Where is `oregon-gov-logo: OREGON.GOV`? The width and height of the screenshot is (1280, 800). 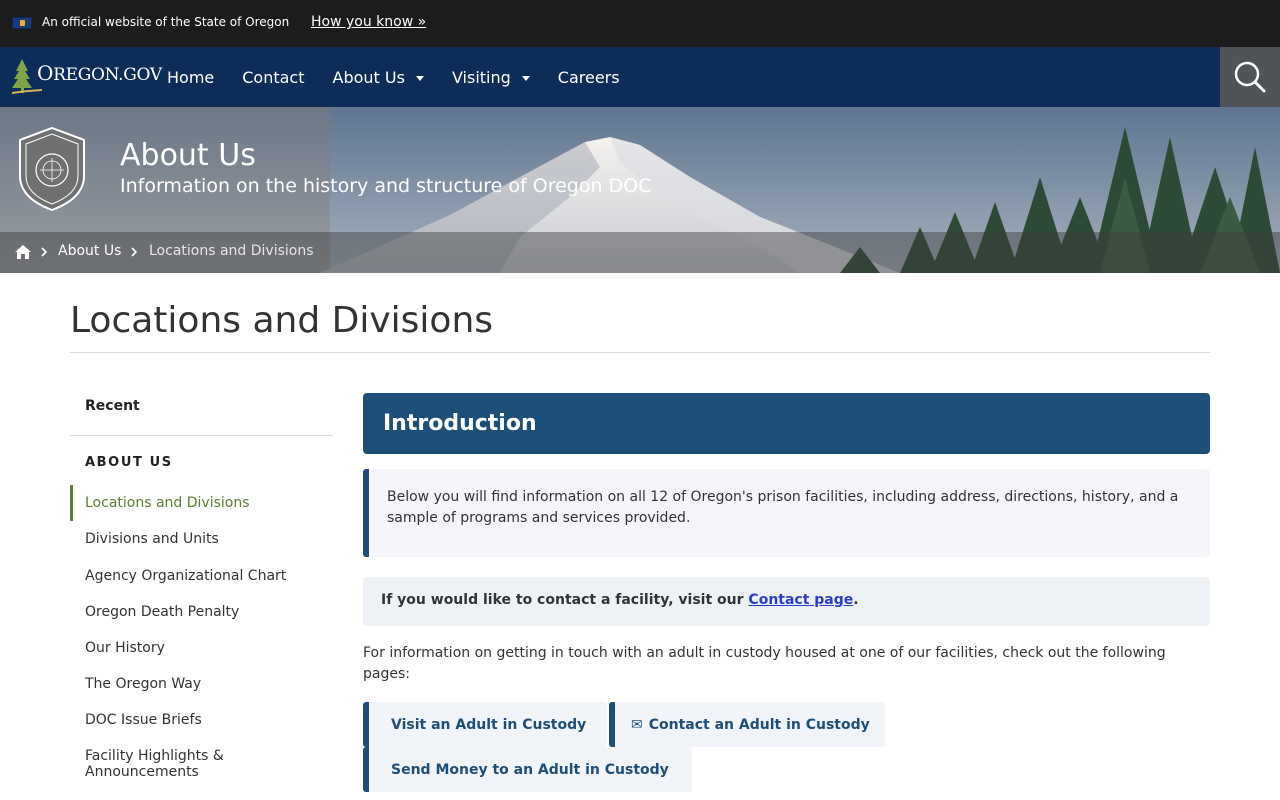 oregon-gov-logo: OREGON.GOV is located at coordinates (87, 77).